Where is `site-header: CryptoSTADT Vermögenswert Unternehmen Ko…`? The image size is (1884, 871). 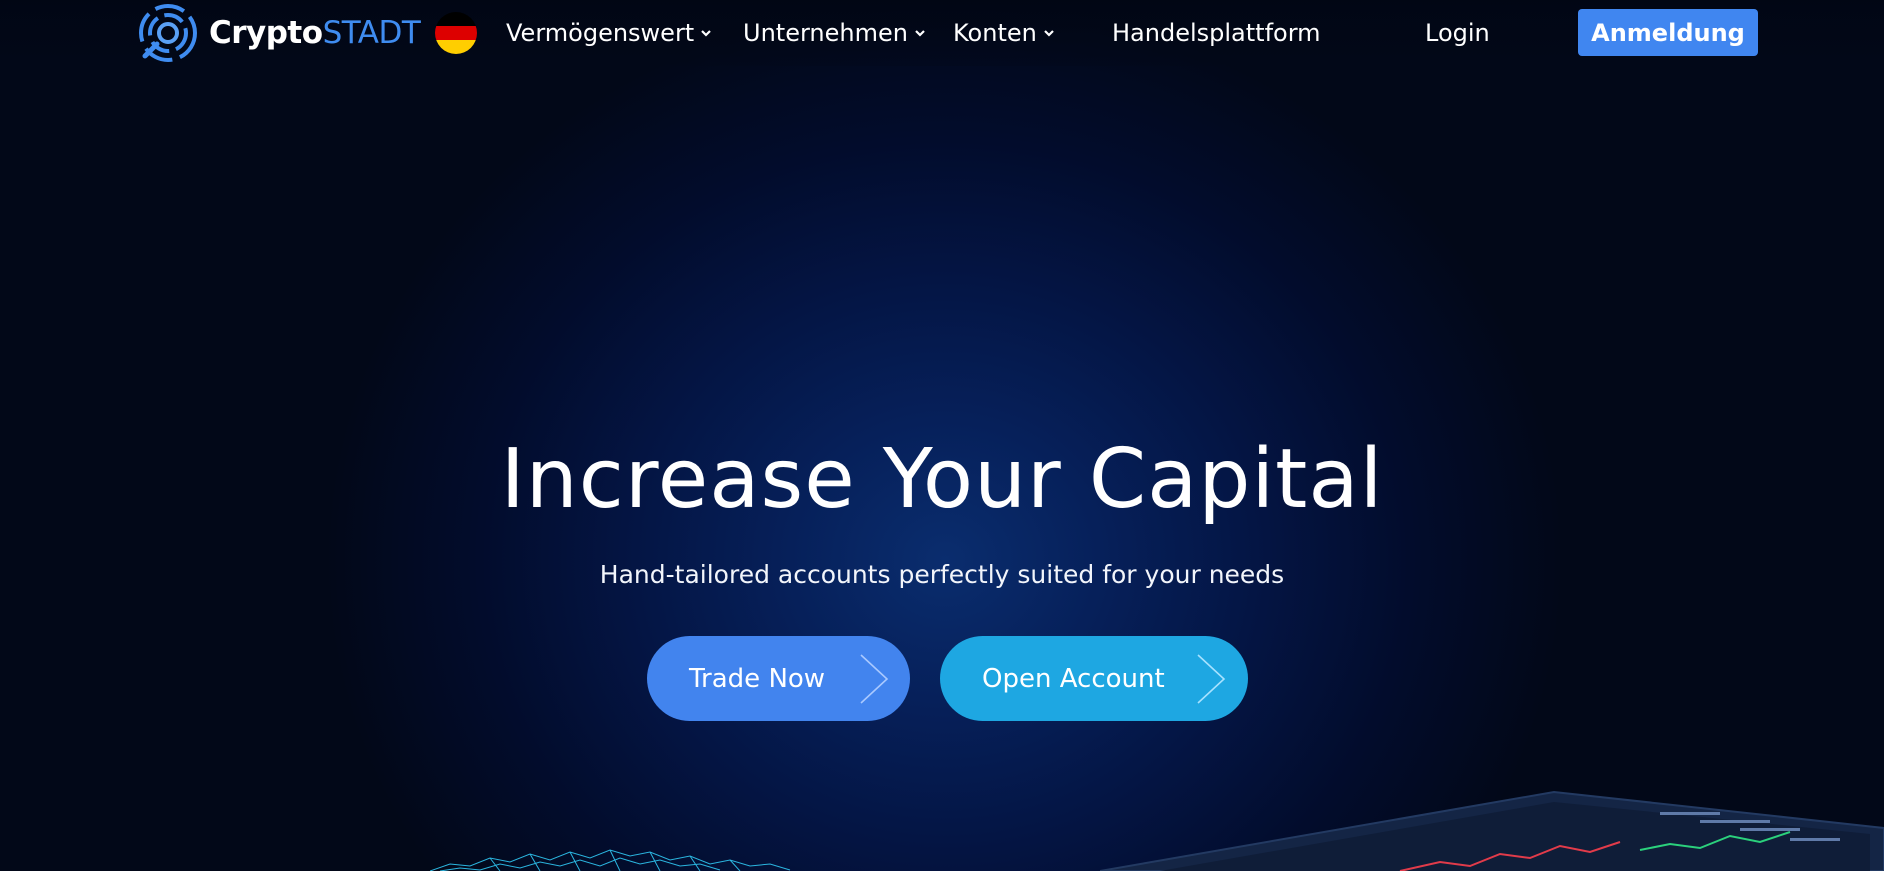
site-header: CryptoSTADT Vermögenswert Unternehmen Ko… is located at coordinates (942, 33).